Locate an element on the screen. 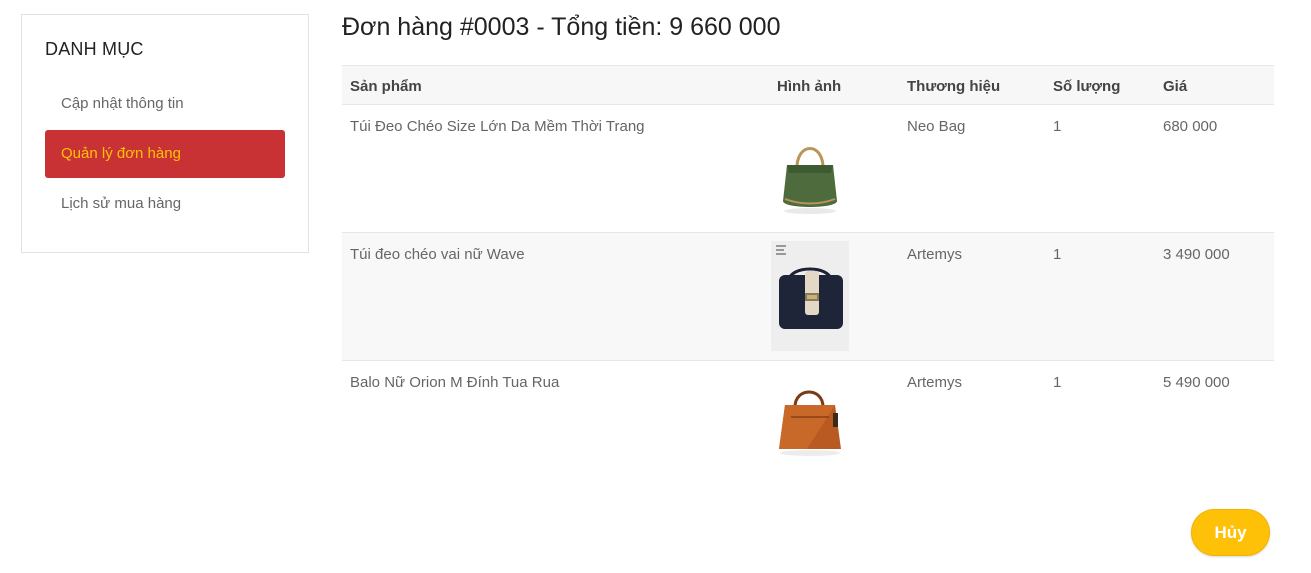  column-header-quantity: Số lượng is located at coordinates (1100, 85).